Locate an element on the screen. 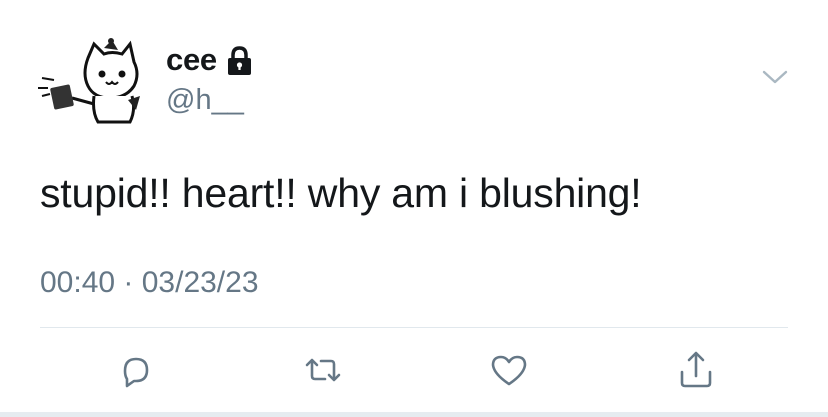 This screenshot has height=417, width=828. retweet-button is located at coordinates (323, 370).